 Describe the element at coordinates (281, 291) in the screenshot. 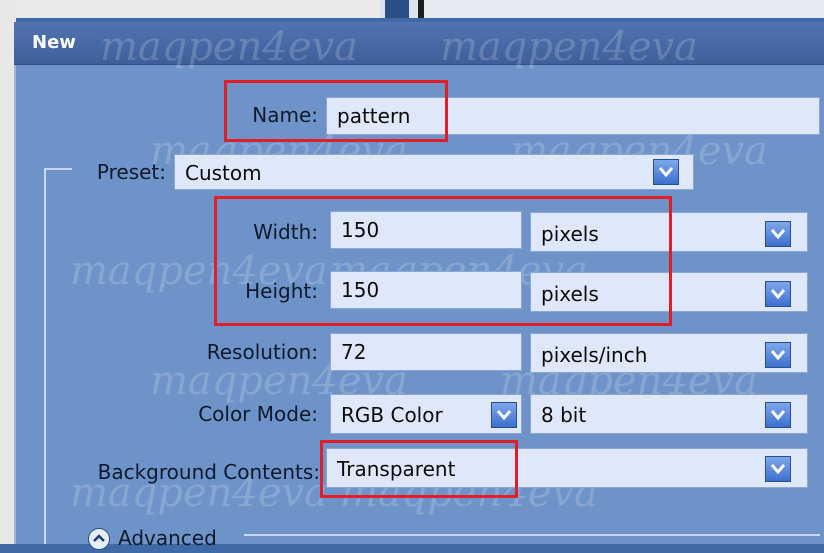

I see `height-label: Height:` at that location.